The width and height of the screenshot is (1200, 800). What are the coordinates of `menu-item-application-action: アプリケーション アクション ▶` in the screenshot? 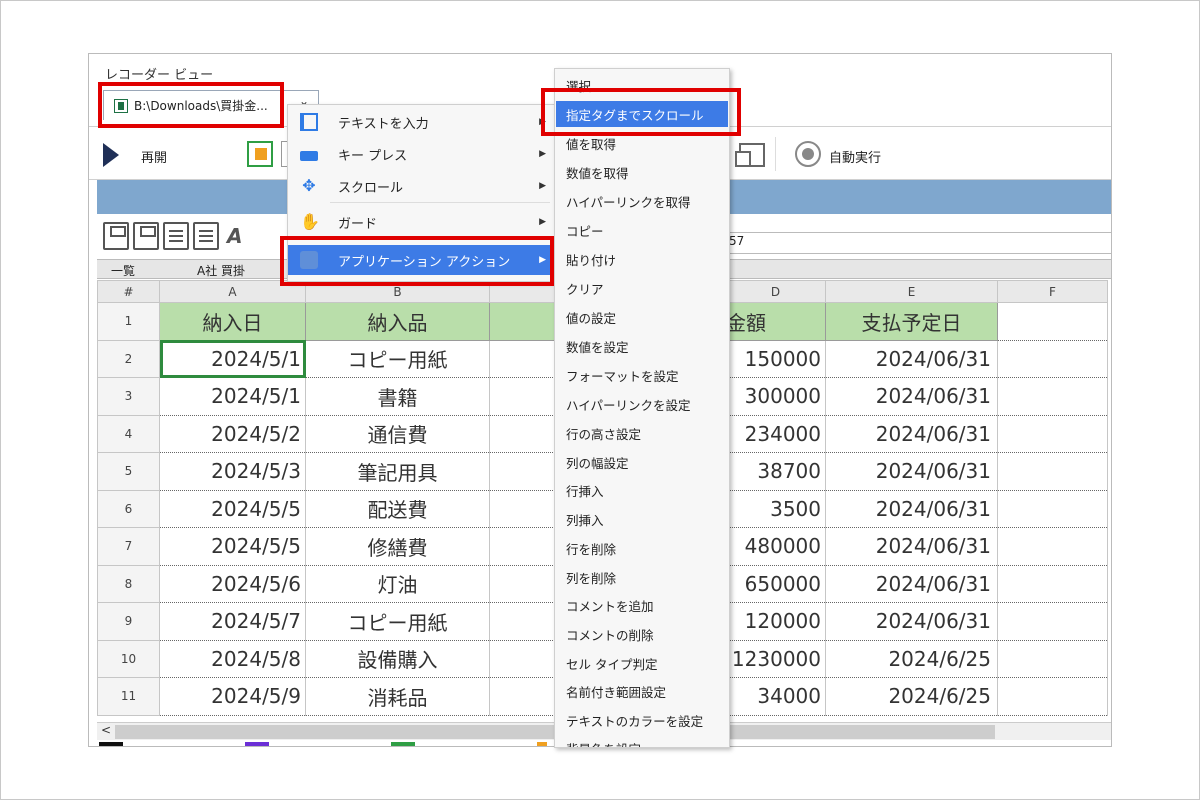 It's located at (421, 260).